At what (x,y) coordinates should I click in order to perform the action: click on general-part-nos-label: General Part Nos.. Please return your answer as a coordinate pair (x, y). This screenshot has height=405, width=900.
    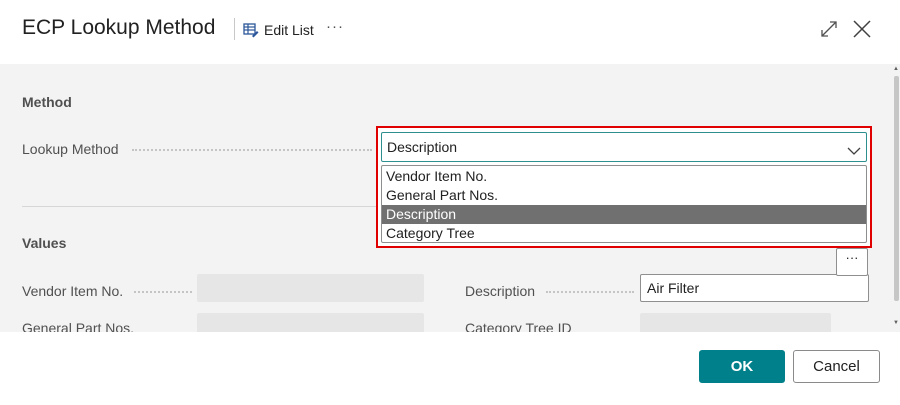
    Looking at the image, I should click on (78, 326).